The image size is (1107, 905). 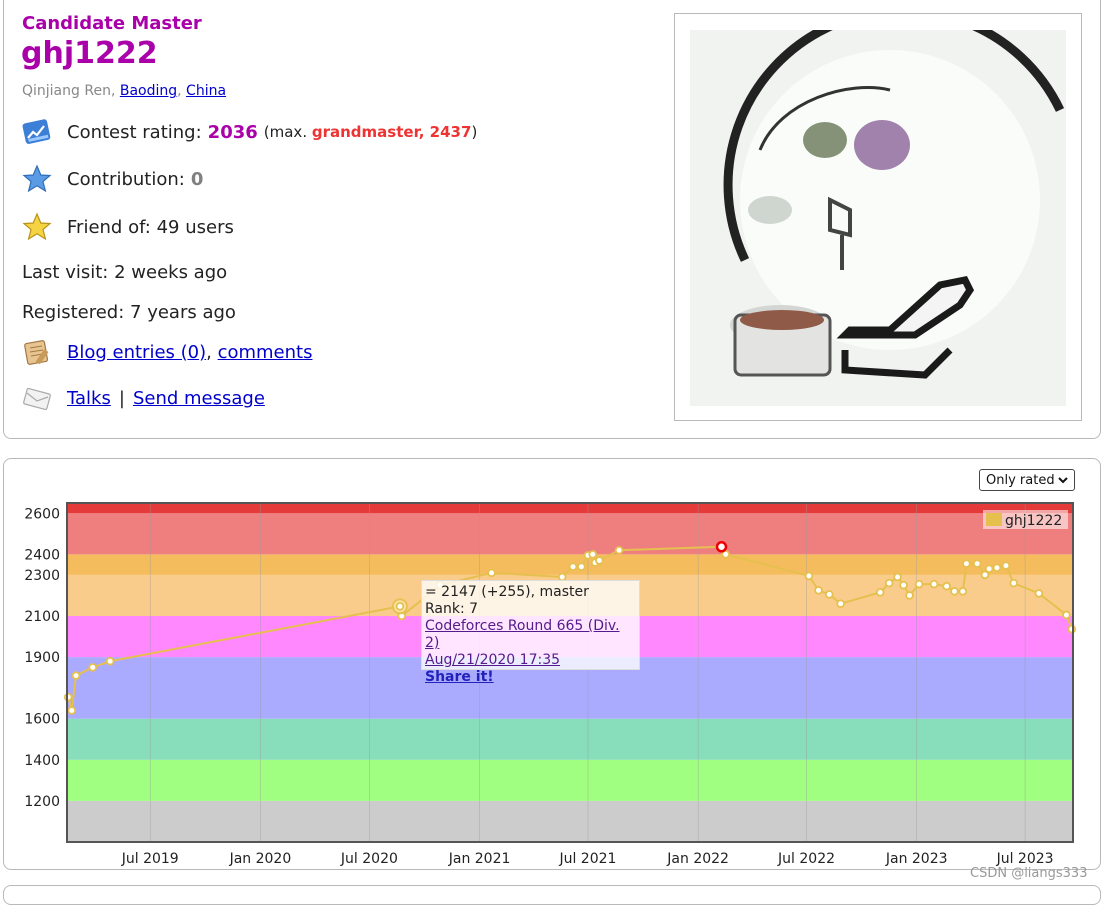 I want to click on y-tick-label: 1900, so click(x=42, y=658).